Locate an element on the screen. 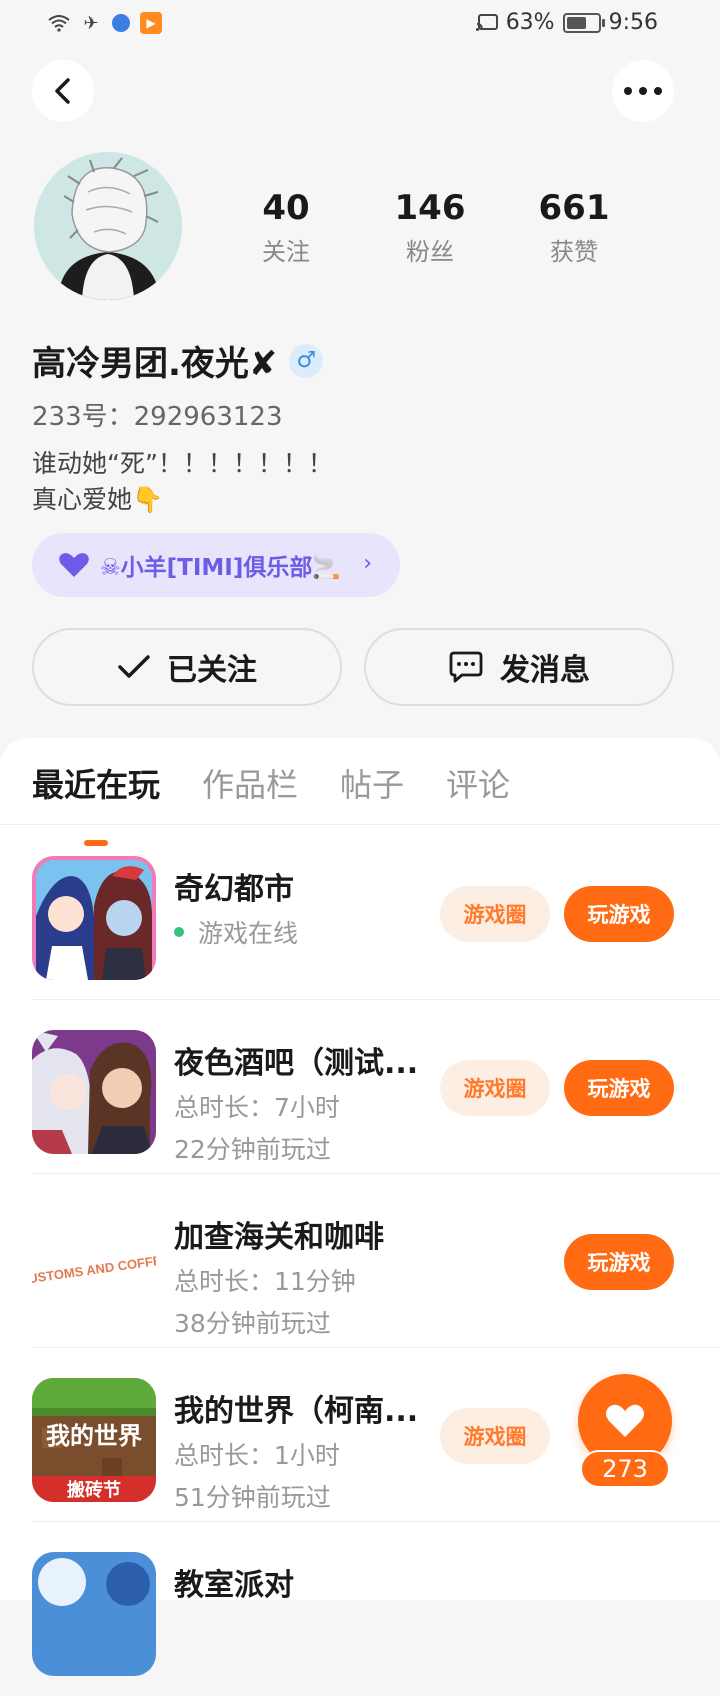 This screenshot has height=1696, width=720. browser-app-icon is located at coordinates (121, 23).